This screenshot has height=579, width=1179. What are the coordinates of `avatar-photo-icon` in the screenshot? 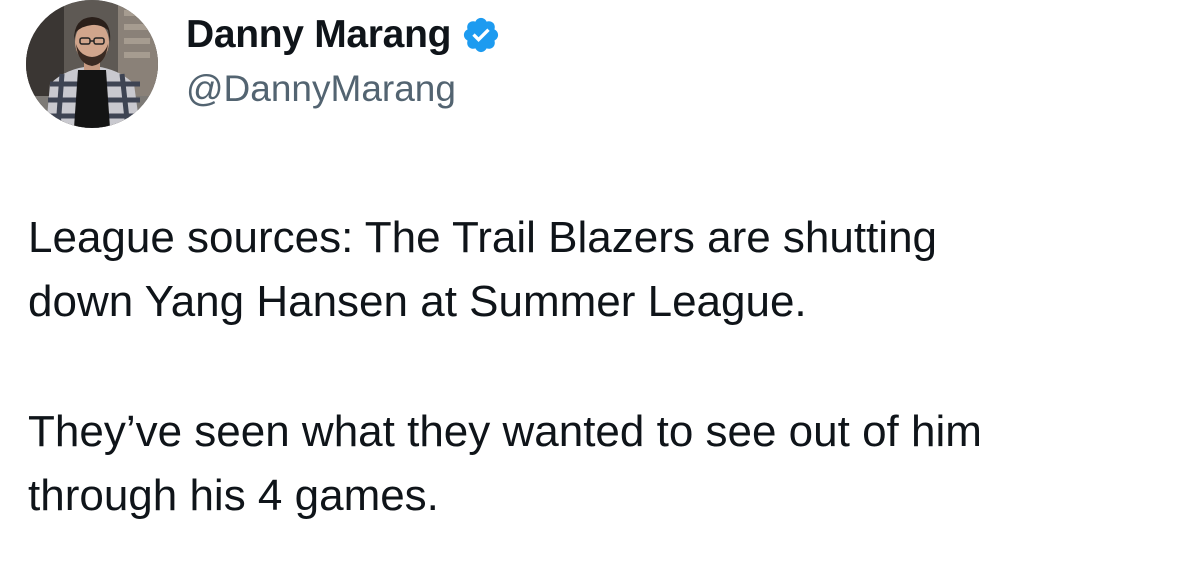 It's located at (92, 64).